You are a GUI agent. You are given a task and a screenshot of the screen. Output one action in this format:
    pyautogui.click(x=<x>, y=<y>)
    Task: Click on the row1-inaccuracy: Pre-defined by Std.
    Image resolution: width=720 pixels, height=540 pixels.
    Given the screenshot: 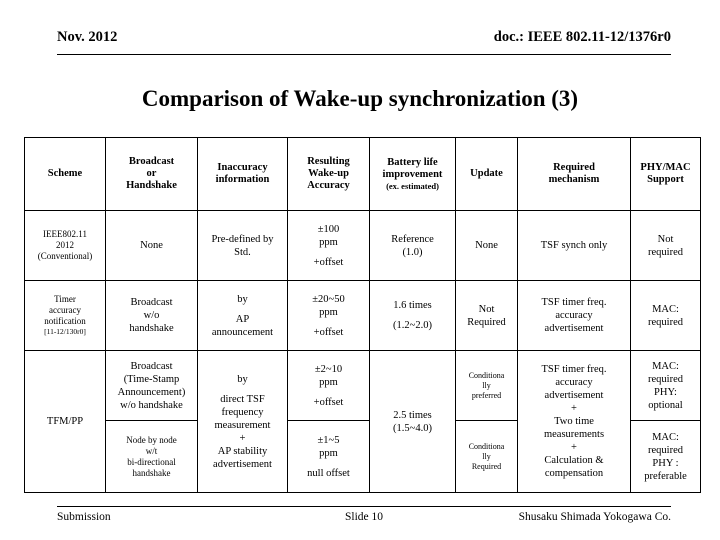 What is the action you would take?
    pyautogui.click(x=242, y=245)
    